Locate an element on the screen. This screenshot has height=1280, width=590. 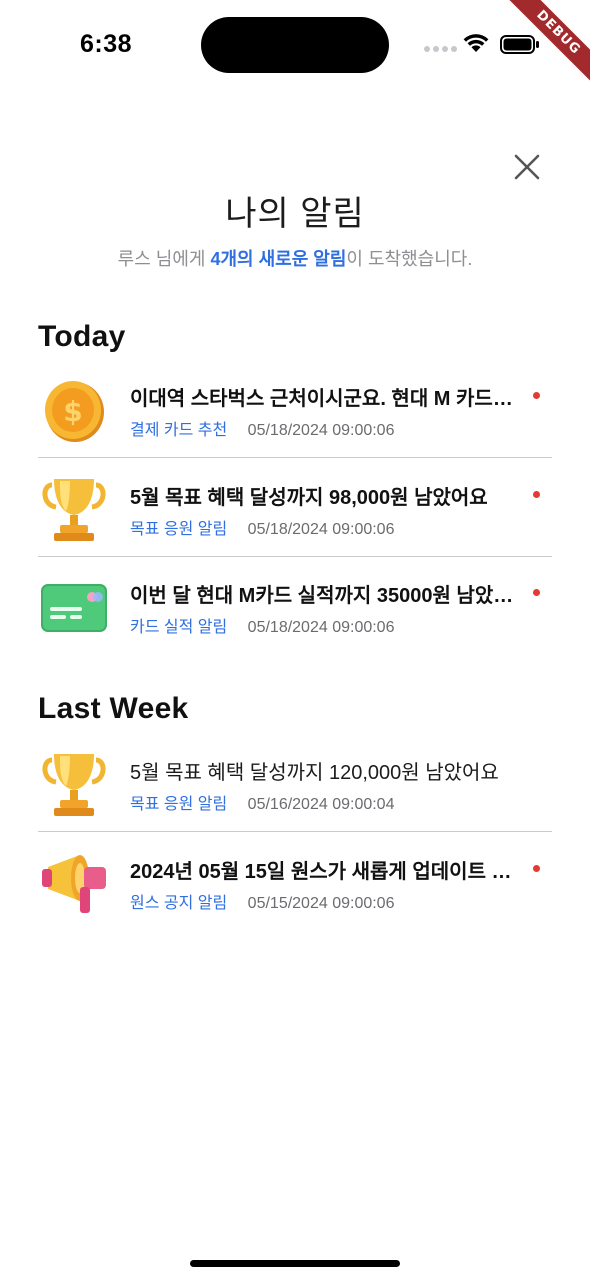
notification-meta: 결제 카드 추천 05/18/2024 09:00:06 is located at coordinates (262, 428).